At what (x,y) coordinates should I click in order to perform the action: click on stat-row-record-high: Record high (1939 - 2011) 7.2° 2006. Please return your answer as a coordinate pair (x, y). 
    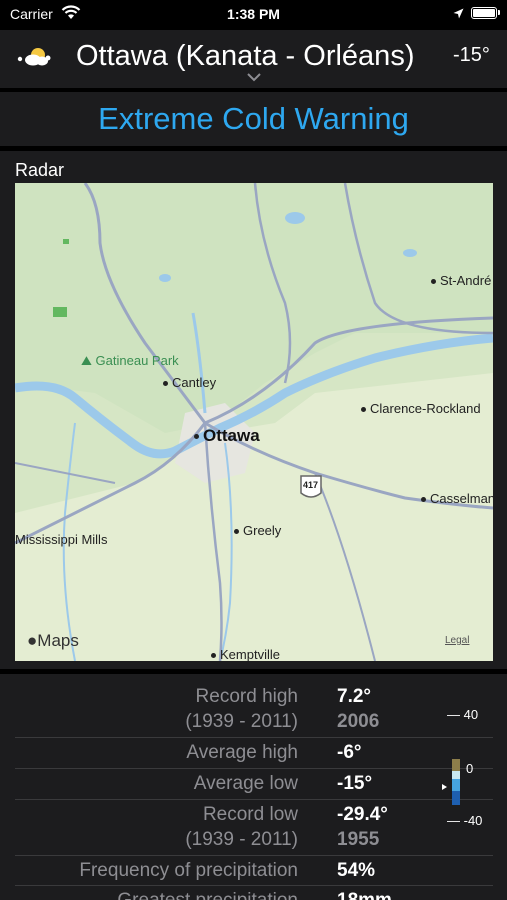
    Looking at the image, I should click on (254, 710).